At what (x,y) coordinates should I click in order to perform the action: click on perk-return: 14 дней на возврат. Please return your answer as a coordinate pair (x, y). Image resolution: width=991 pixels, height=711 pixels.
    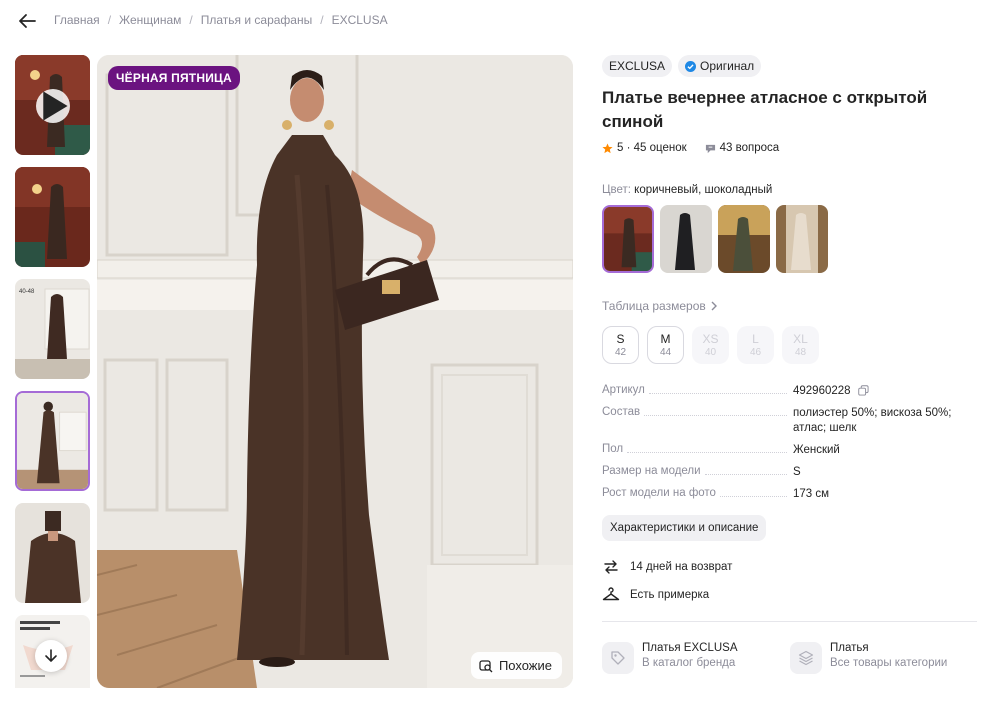
    Looking at the image, I should click on (791, 567).